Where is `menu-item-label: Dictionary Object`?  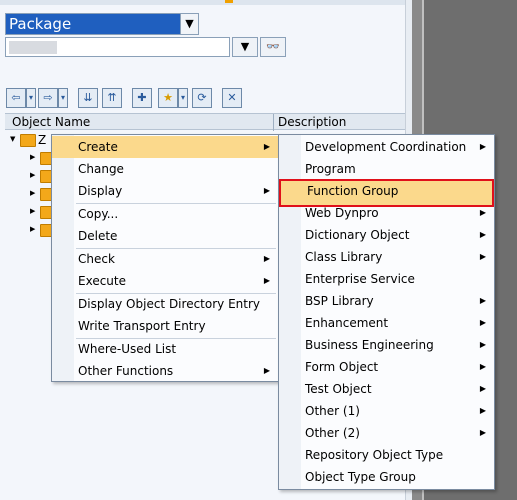
menu-item-label: Dictionary Object is located at coordinates (357, 235).